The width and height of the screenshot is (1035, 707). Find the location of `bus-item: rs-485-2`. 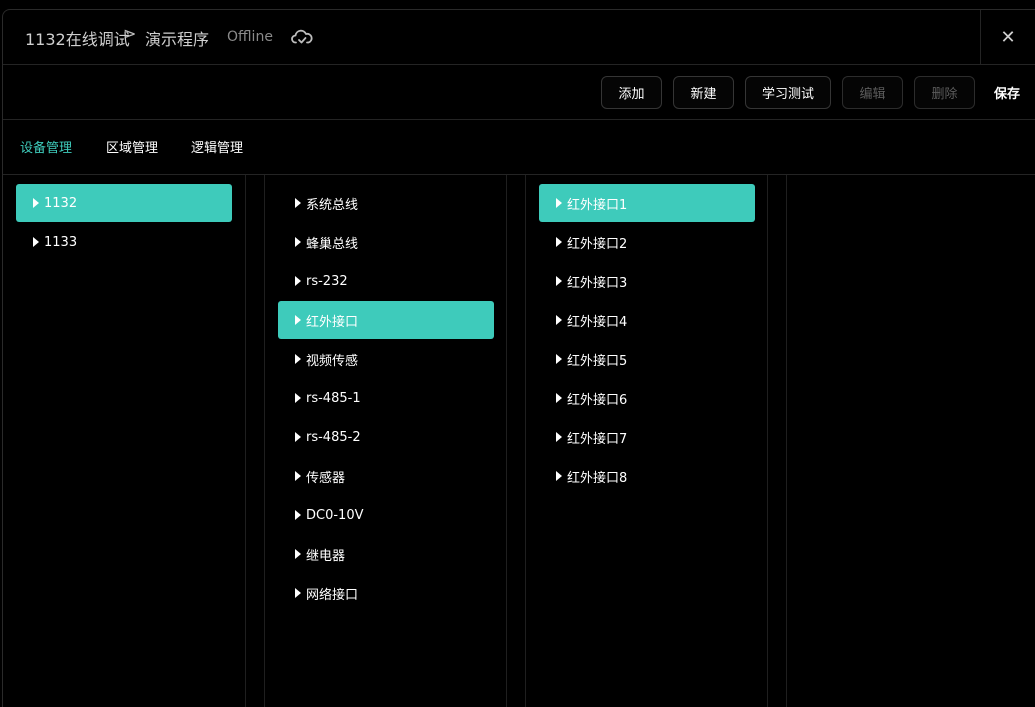

bus-item: rs-485-2 is located at coordinates (386, 437).